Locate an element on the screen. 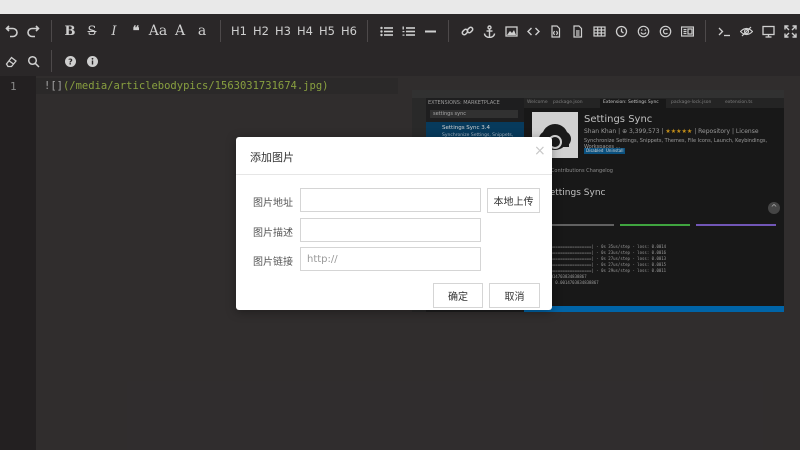 This screenshot has width=800, height=450. image-link-label: 图片链接 is located at coordinates (273, 262).